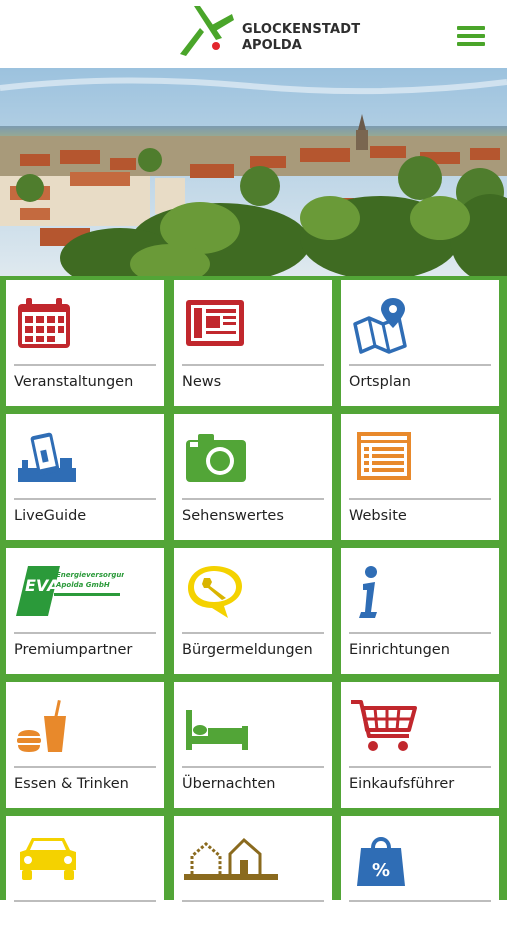 This screenshot has height=942, width=507. I want to click on tile-buergermeldungen: Bürgermeldungen, so click(253, 611).